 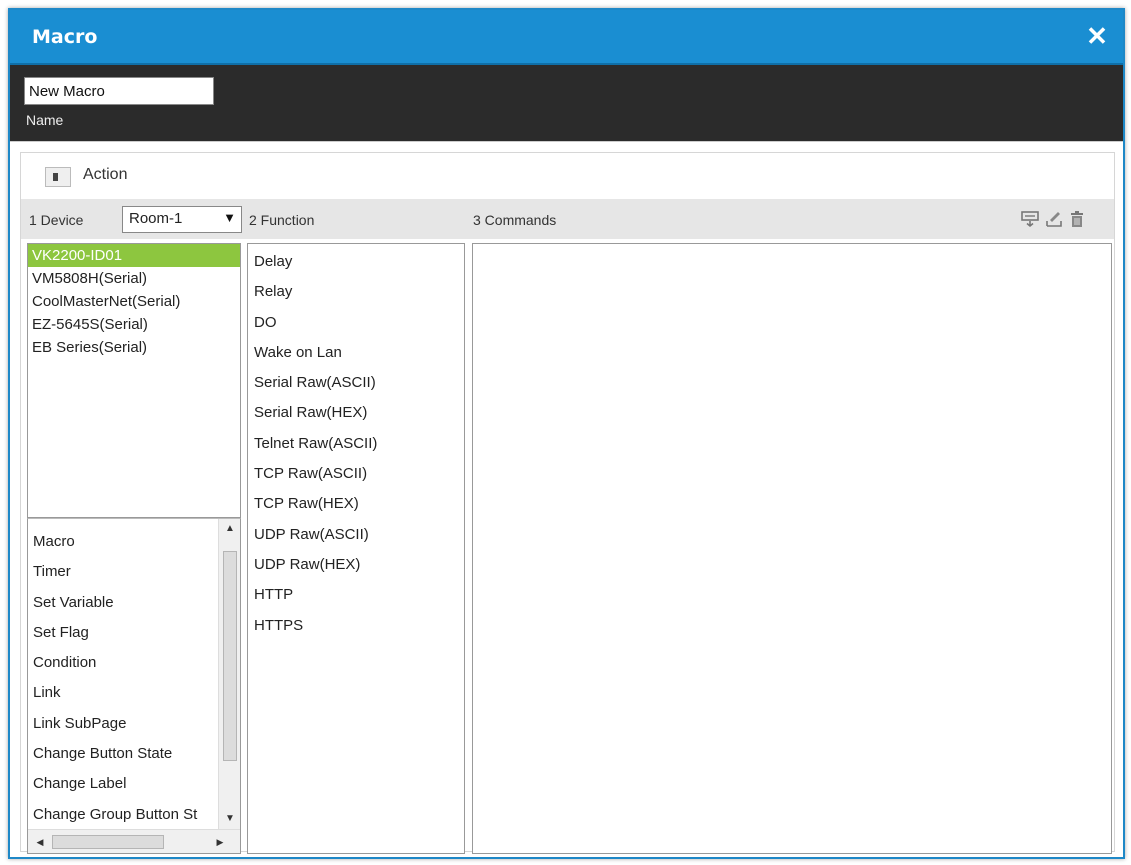 I want to click on device-item-ez-5645s: EZ-5645S(Serial), so click(x=134, y=324).